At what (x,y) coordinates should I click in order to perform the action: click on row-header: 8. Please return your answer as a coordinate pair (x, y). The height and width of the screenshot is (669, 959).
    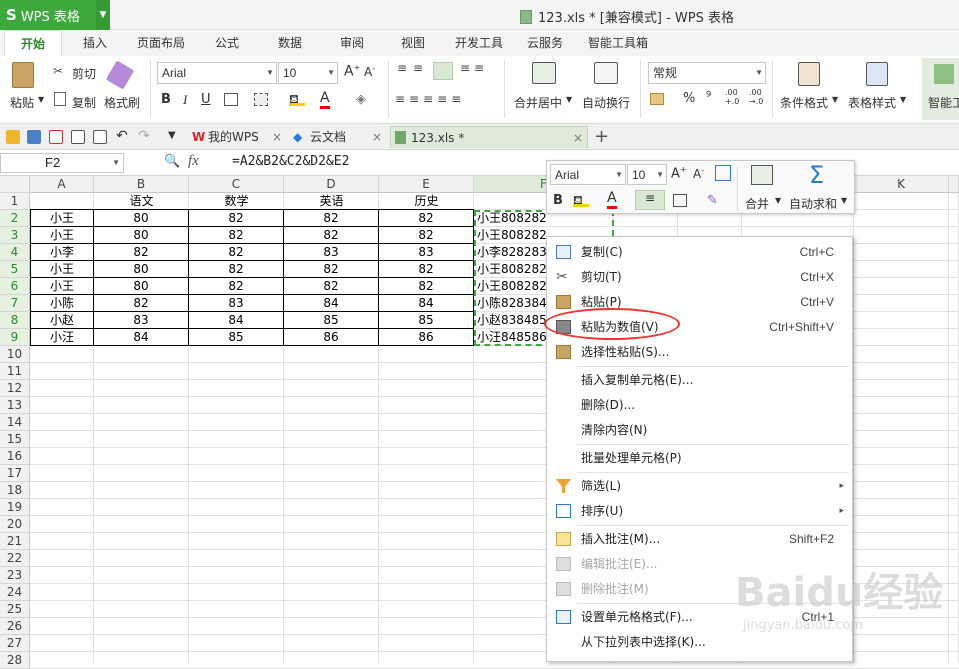
    Looking at the image, I should click on (15, 320).